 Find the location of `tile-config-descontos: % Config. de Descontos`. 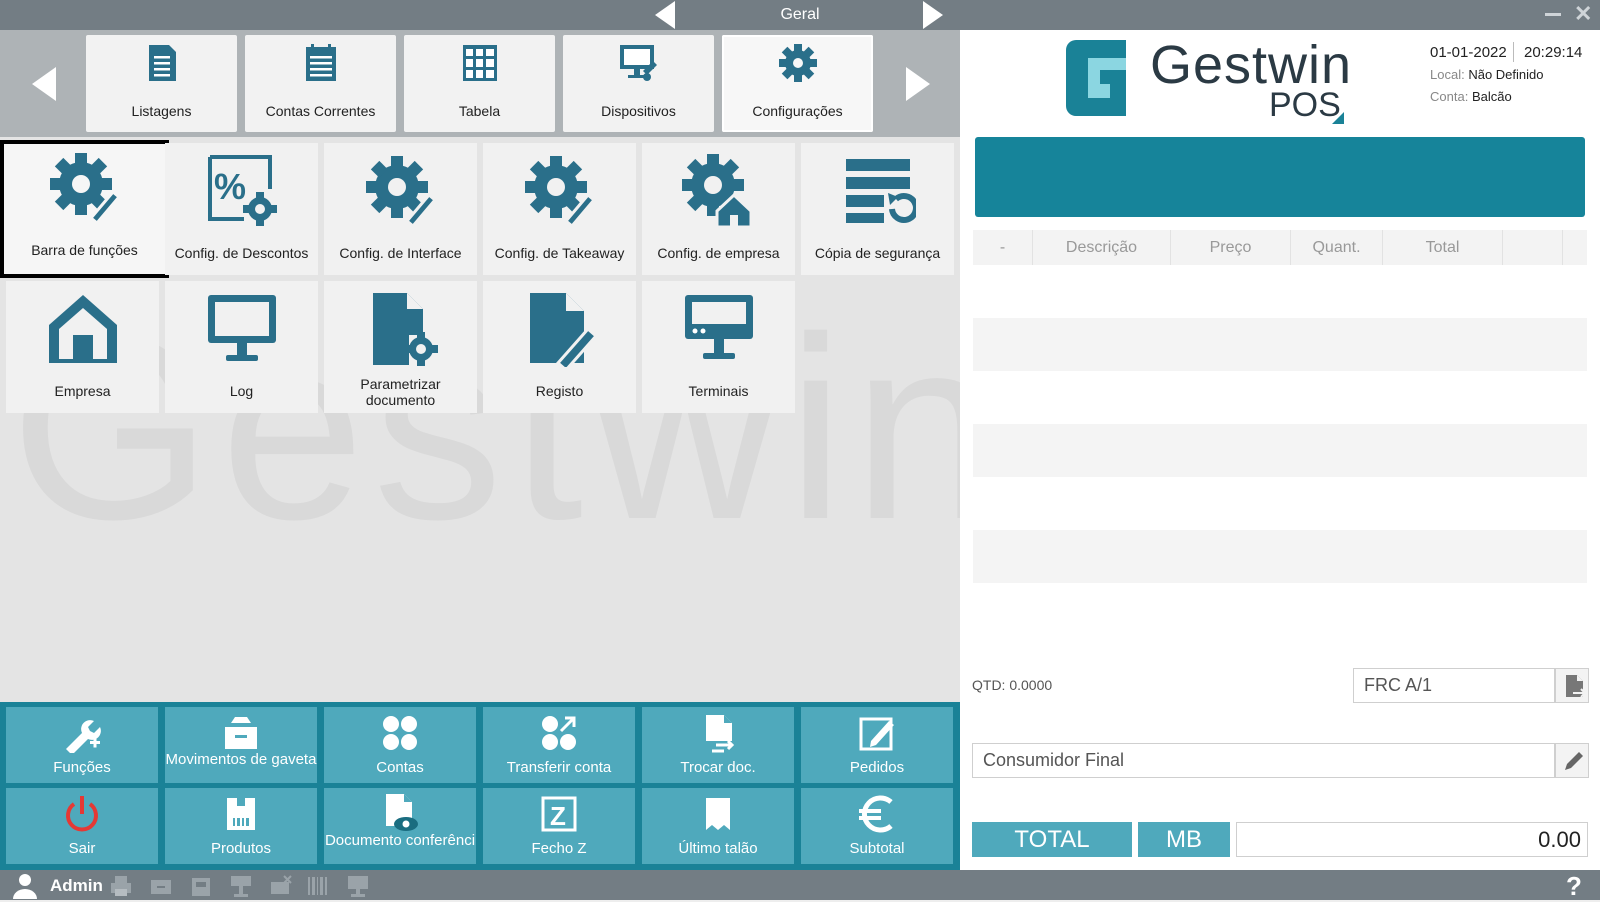

tile-config-descontos: % Config. de Descontos is located at coordinates (241, 209).